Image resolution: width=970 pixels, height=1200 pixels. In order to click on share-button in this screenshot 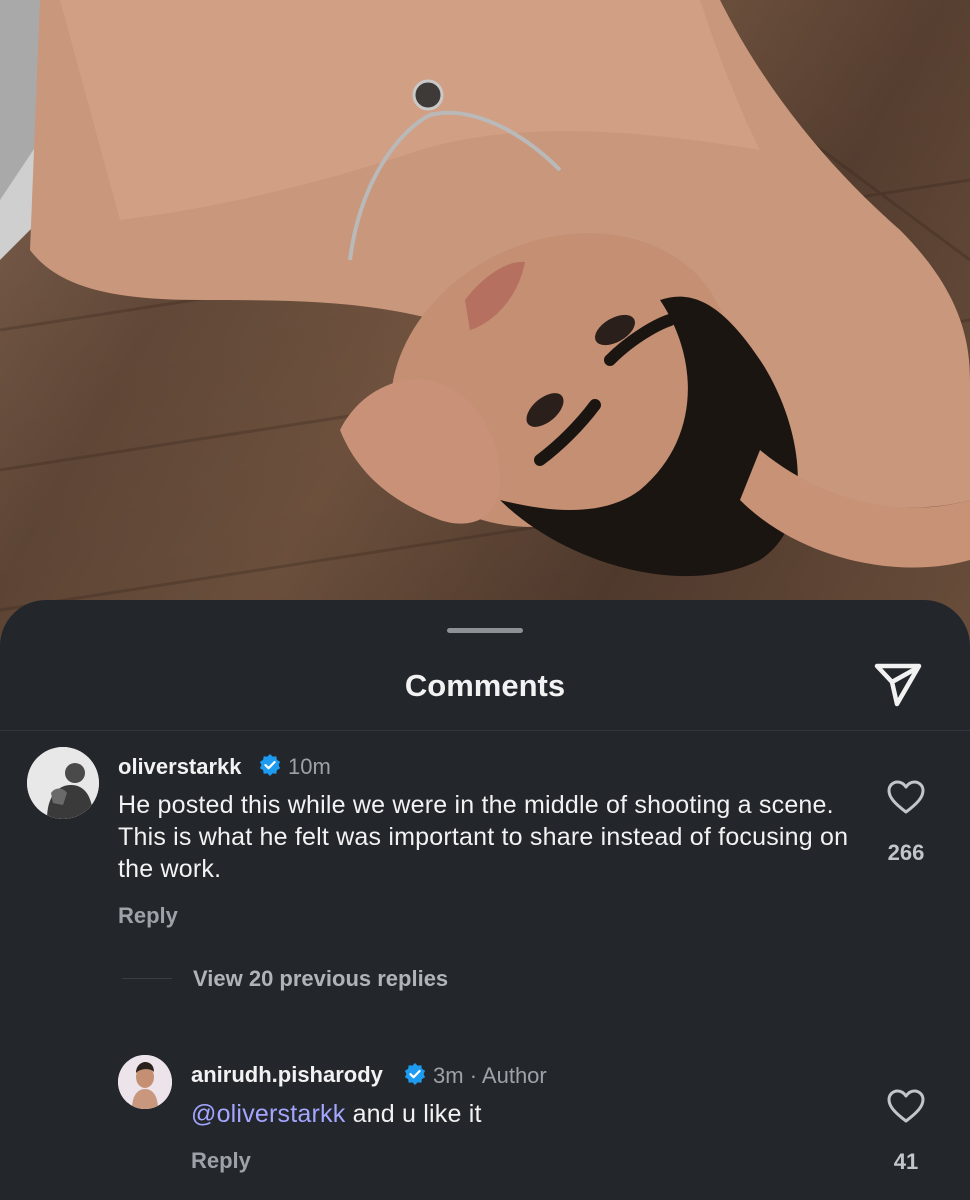, I will do `click(898, 684)`.